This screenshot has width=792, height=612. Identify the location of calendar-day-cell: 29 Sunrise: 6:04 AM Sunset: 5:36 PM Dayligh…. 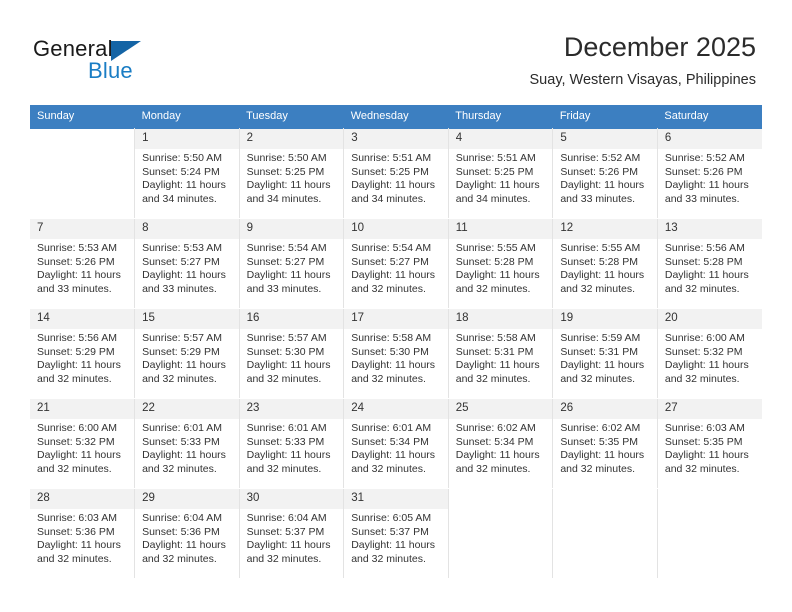
(187, 533).